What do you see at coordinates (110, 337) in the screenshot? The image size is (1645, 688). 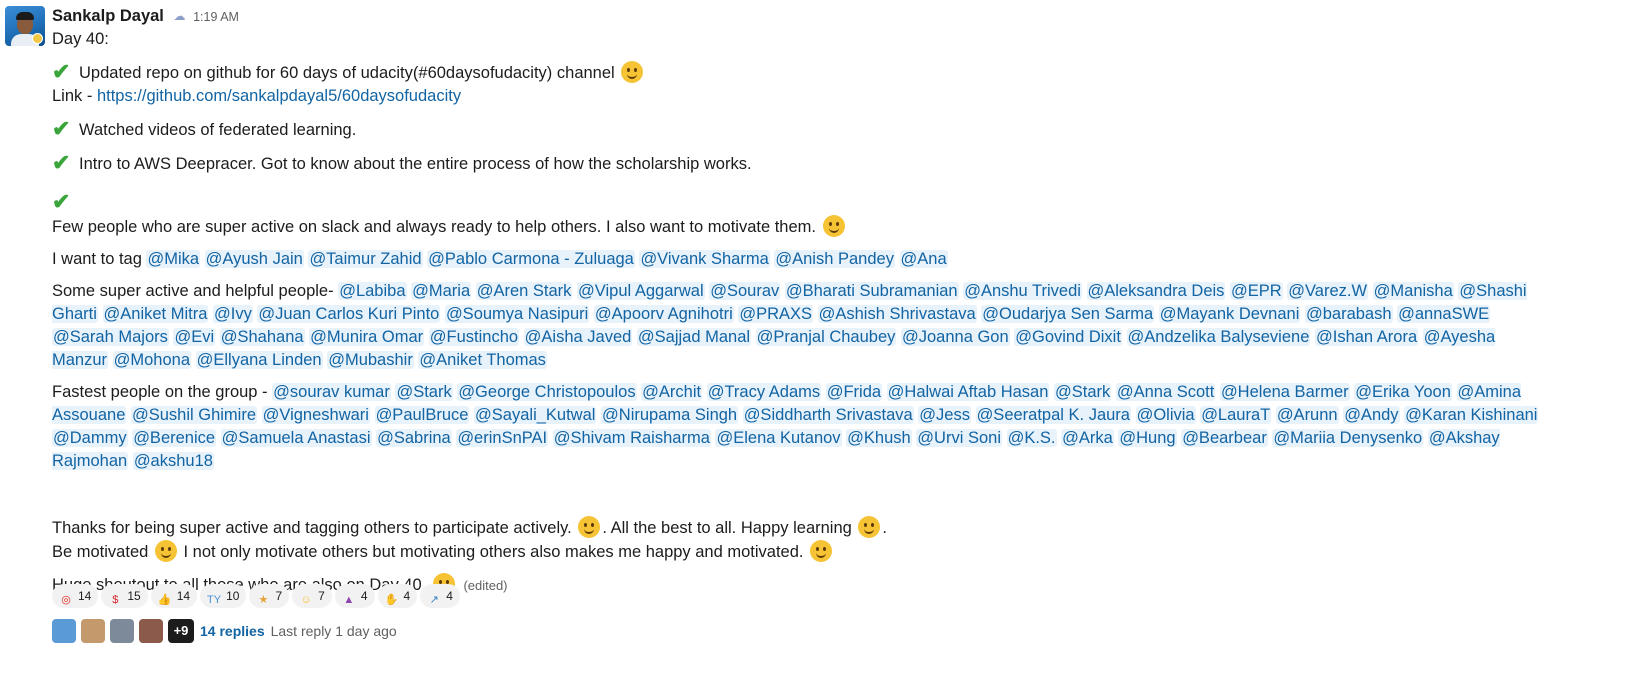 I see `user-mention: @Sarah Majors` at bounding box center [110, 337].